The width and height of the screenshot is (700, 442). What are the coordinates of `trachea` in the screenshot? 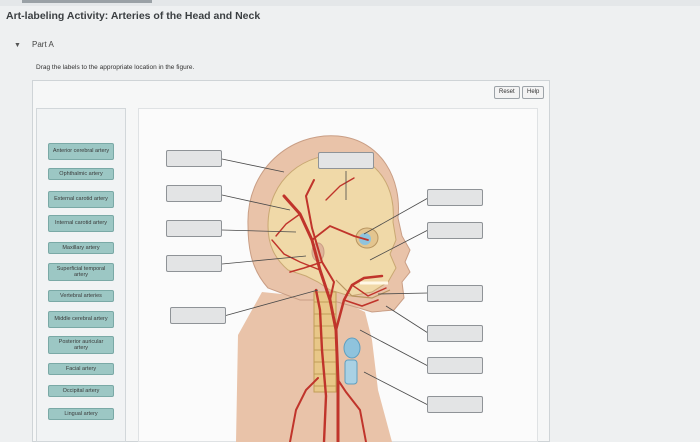 It's located at (351, 372).